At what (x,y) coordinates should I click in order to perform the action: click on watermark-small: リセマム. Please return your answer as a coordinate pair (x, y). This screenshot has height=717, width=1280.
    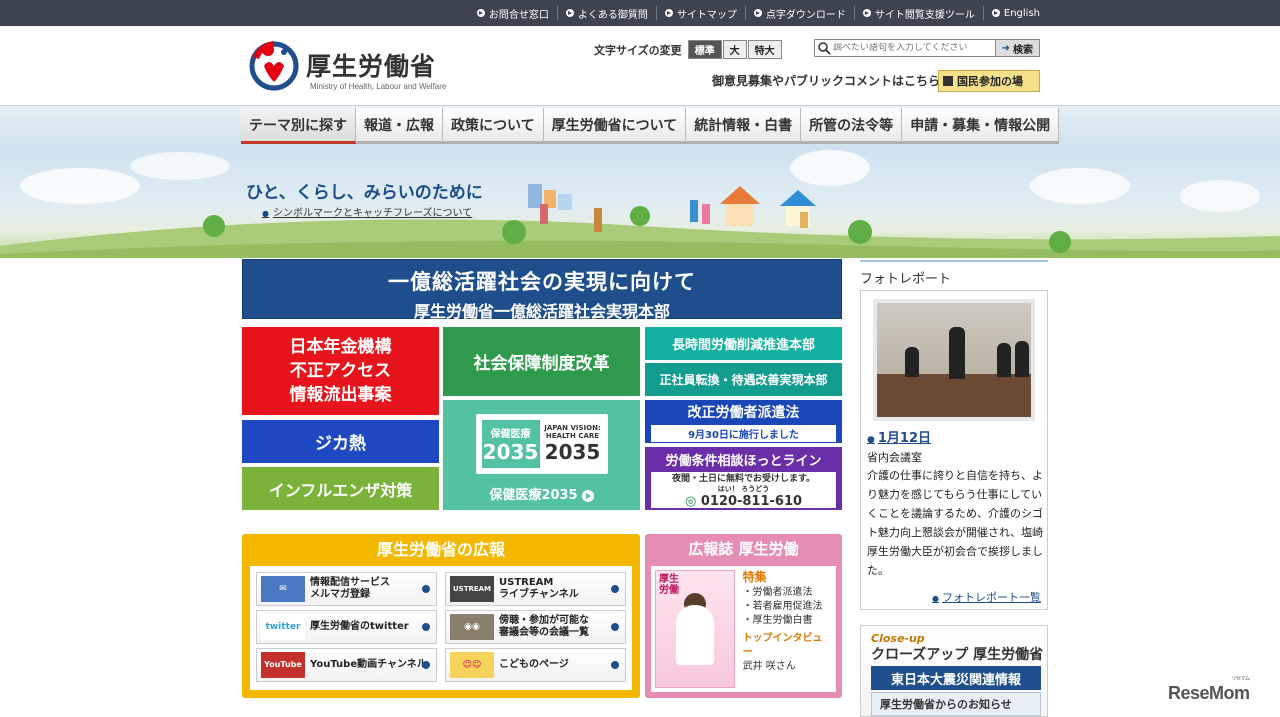
    Looking at the image, I should click on (1241, 679).